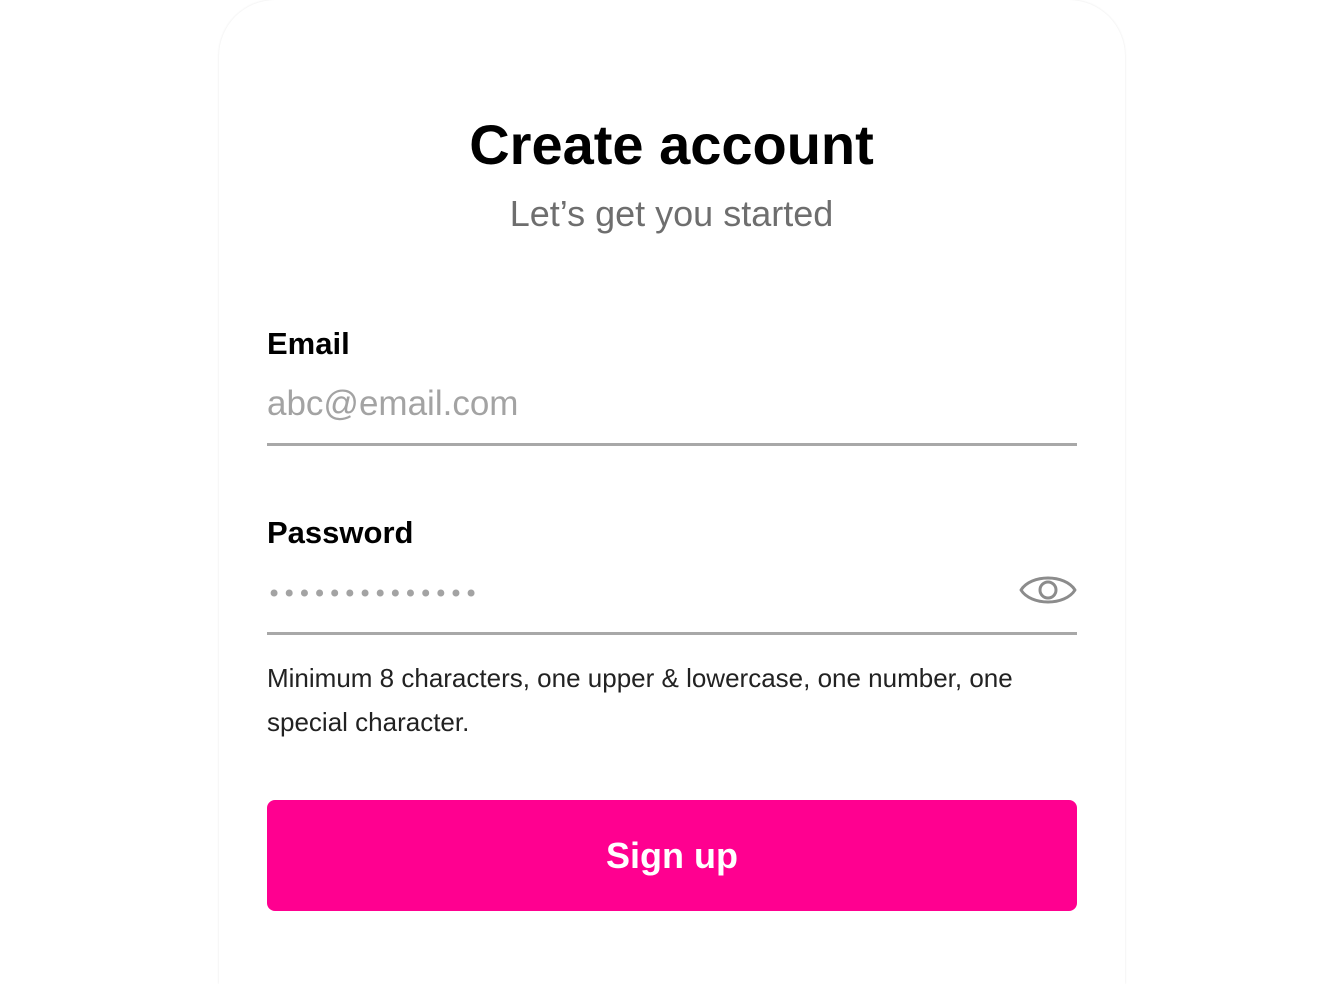 This screenshot has height=984, width=1343. Describe the element at coordinates (1048, 590) in the screenshot. I see `eye-icon` at that location.